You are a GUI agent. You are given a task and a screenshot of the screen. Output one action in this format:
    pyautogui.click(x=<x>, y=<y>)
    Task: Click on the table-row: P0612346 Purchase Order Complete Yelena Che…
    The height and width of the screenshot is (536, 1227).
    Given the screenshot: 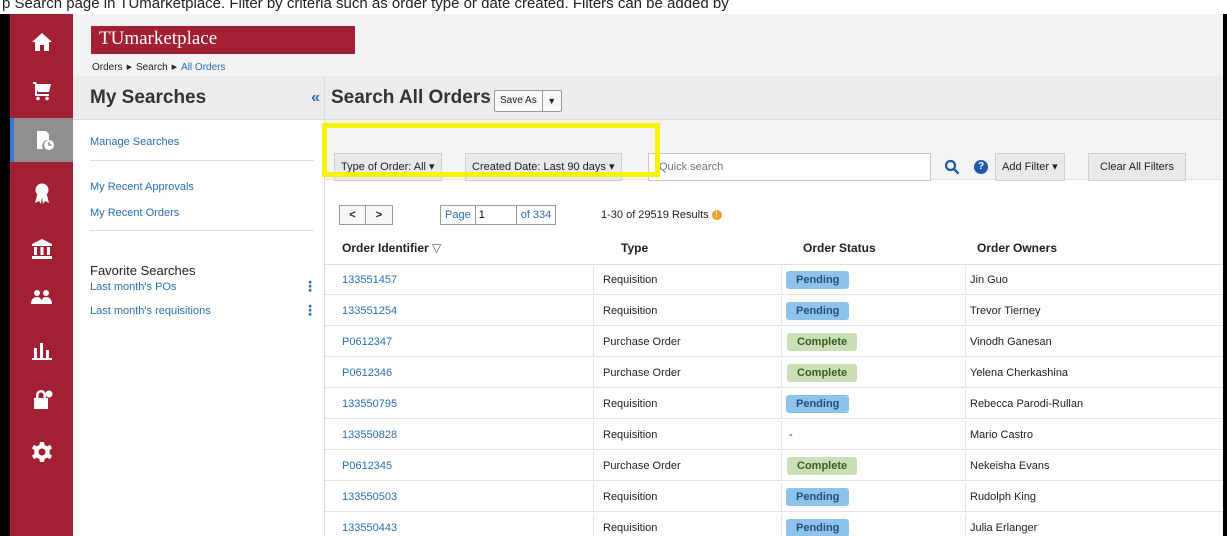 What is the action you would take?
    pyautogui.click(x=774, y=373)
    